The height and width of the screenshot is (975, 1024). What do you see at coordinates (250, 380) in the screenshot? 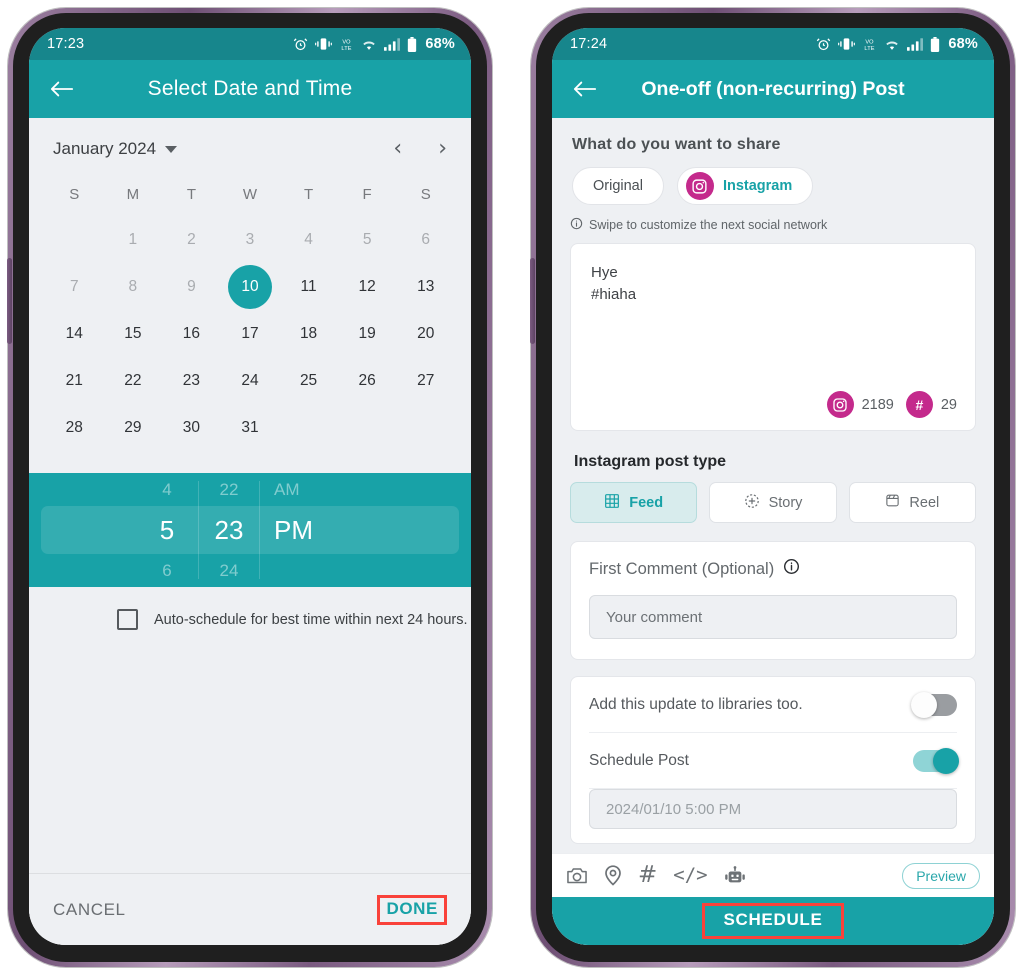
I see `calendar-day-24: 24` at bounding box center [250, 380].